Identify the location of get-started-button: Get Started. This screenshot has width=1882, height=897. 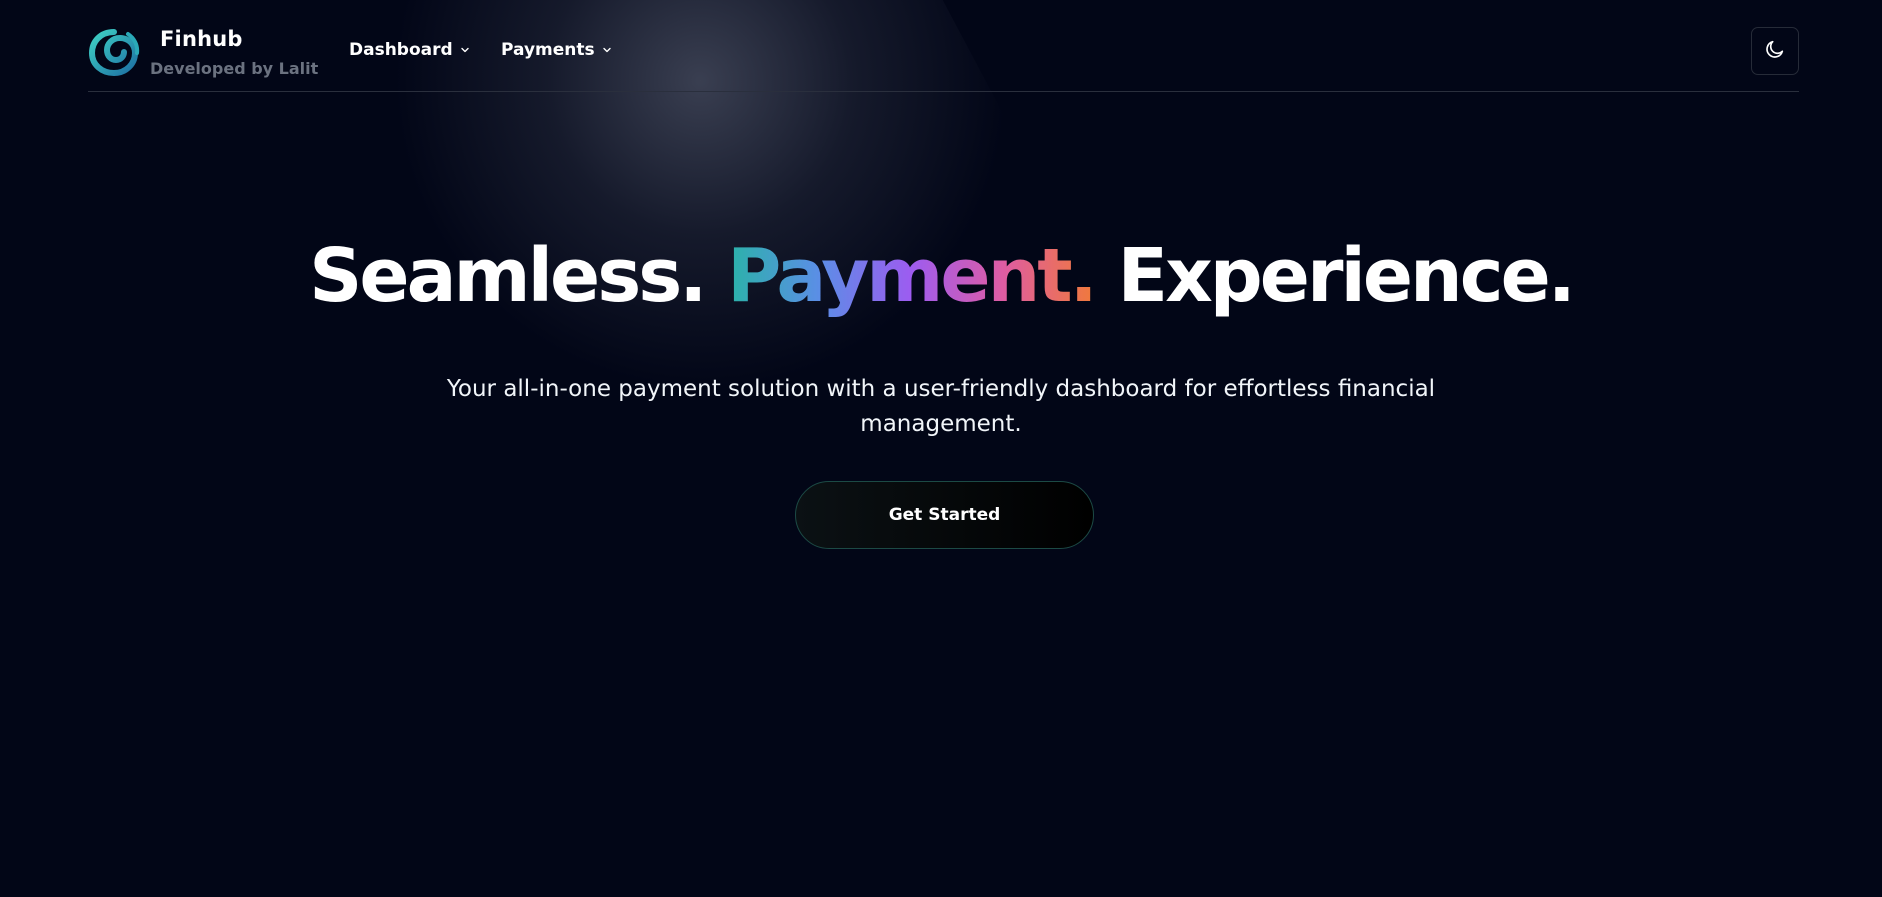
(944, 515).